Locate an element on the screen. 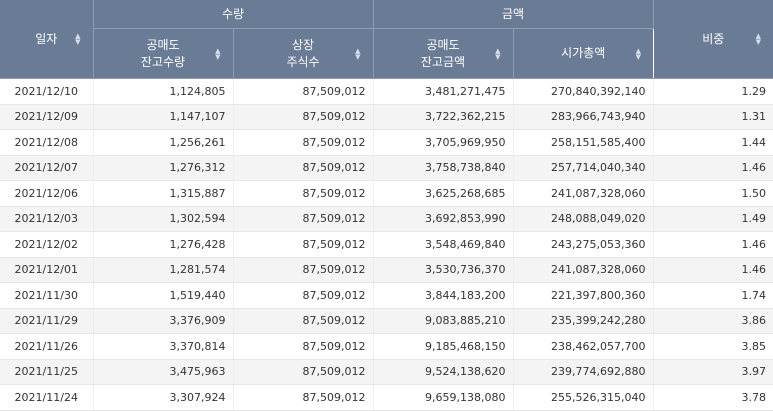 The width and height of the screenshot is (773, 411). cell-short-qty: 1,302,594 is located at coordinates (163, 219).